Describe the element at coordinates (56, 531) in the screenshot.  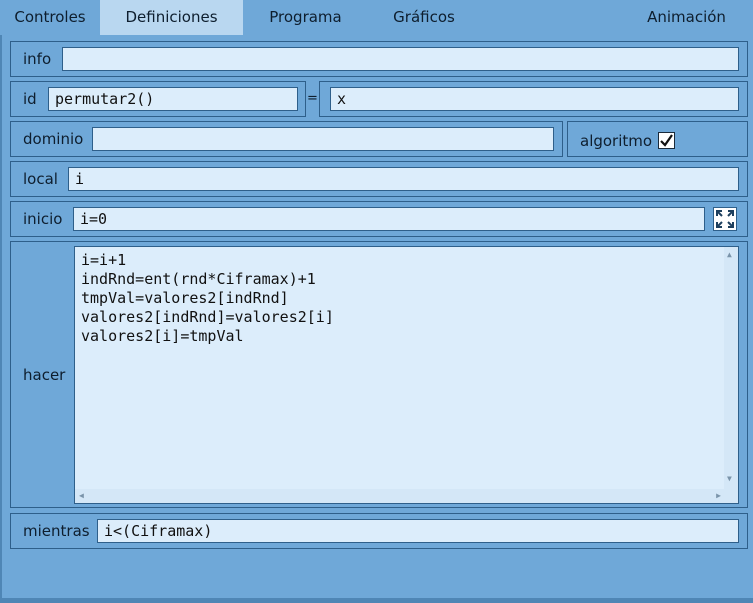
I see `mientras-label: mientras` at that location.